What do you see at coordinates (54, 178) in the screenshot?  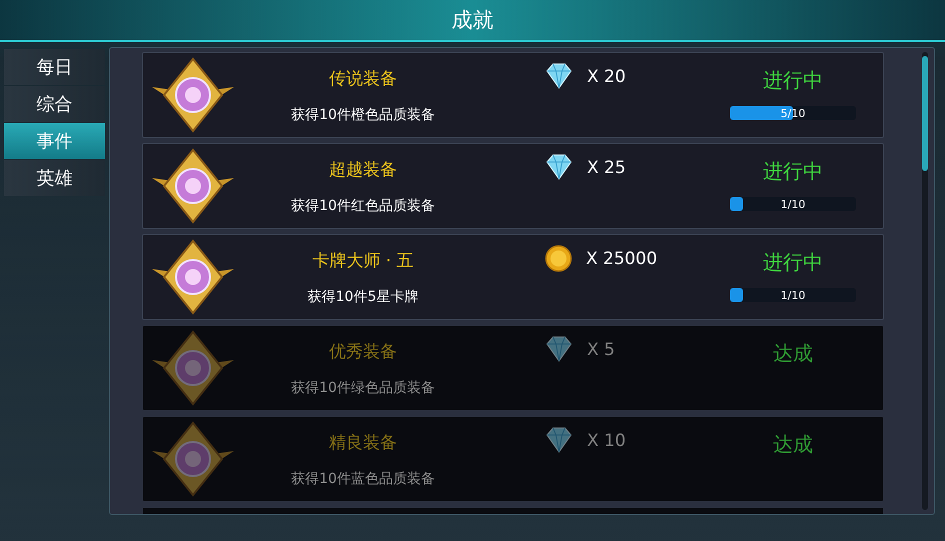 I see `category-tab: 英雄` at bounding box center [54, 178].